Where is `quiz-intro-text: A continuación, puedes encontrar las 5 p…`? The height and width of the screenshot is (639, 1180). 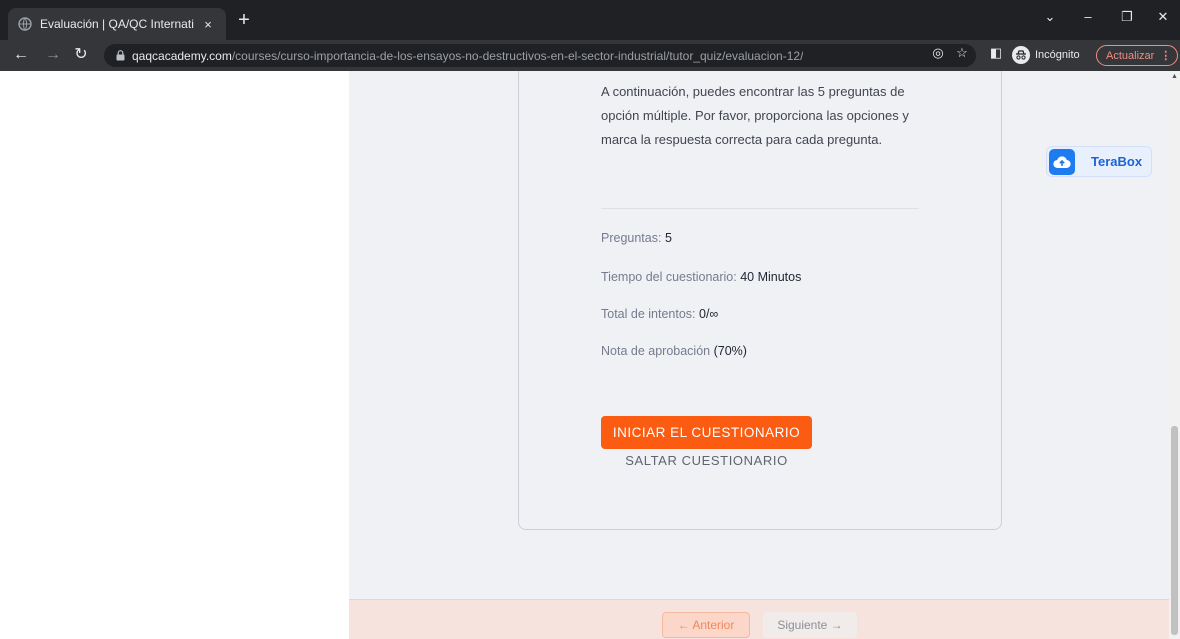 quiz-intro-text: A continuación, puedes encontrar las 5 p… is located at coordinates (755, 115).